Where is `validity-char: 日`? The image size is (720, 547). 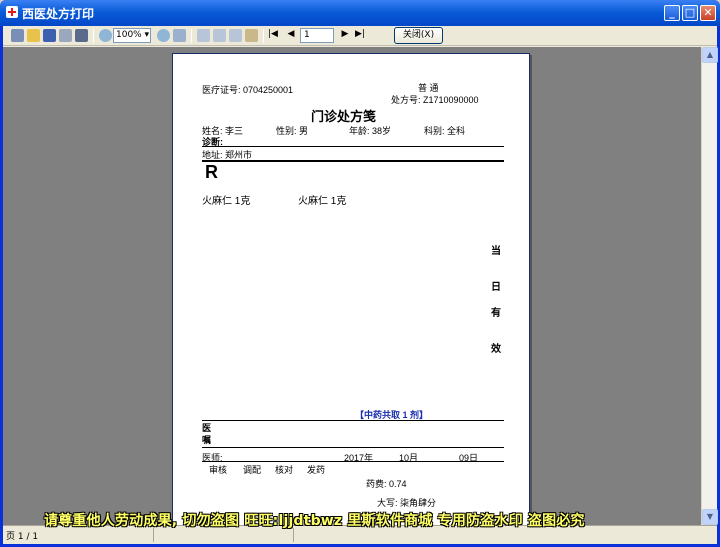
validity-char: 日 is located at coordinates (496, 287).